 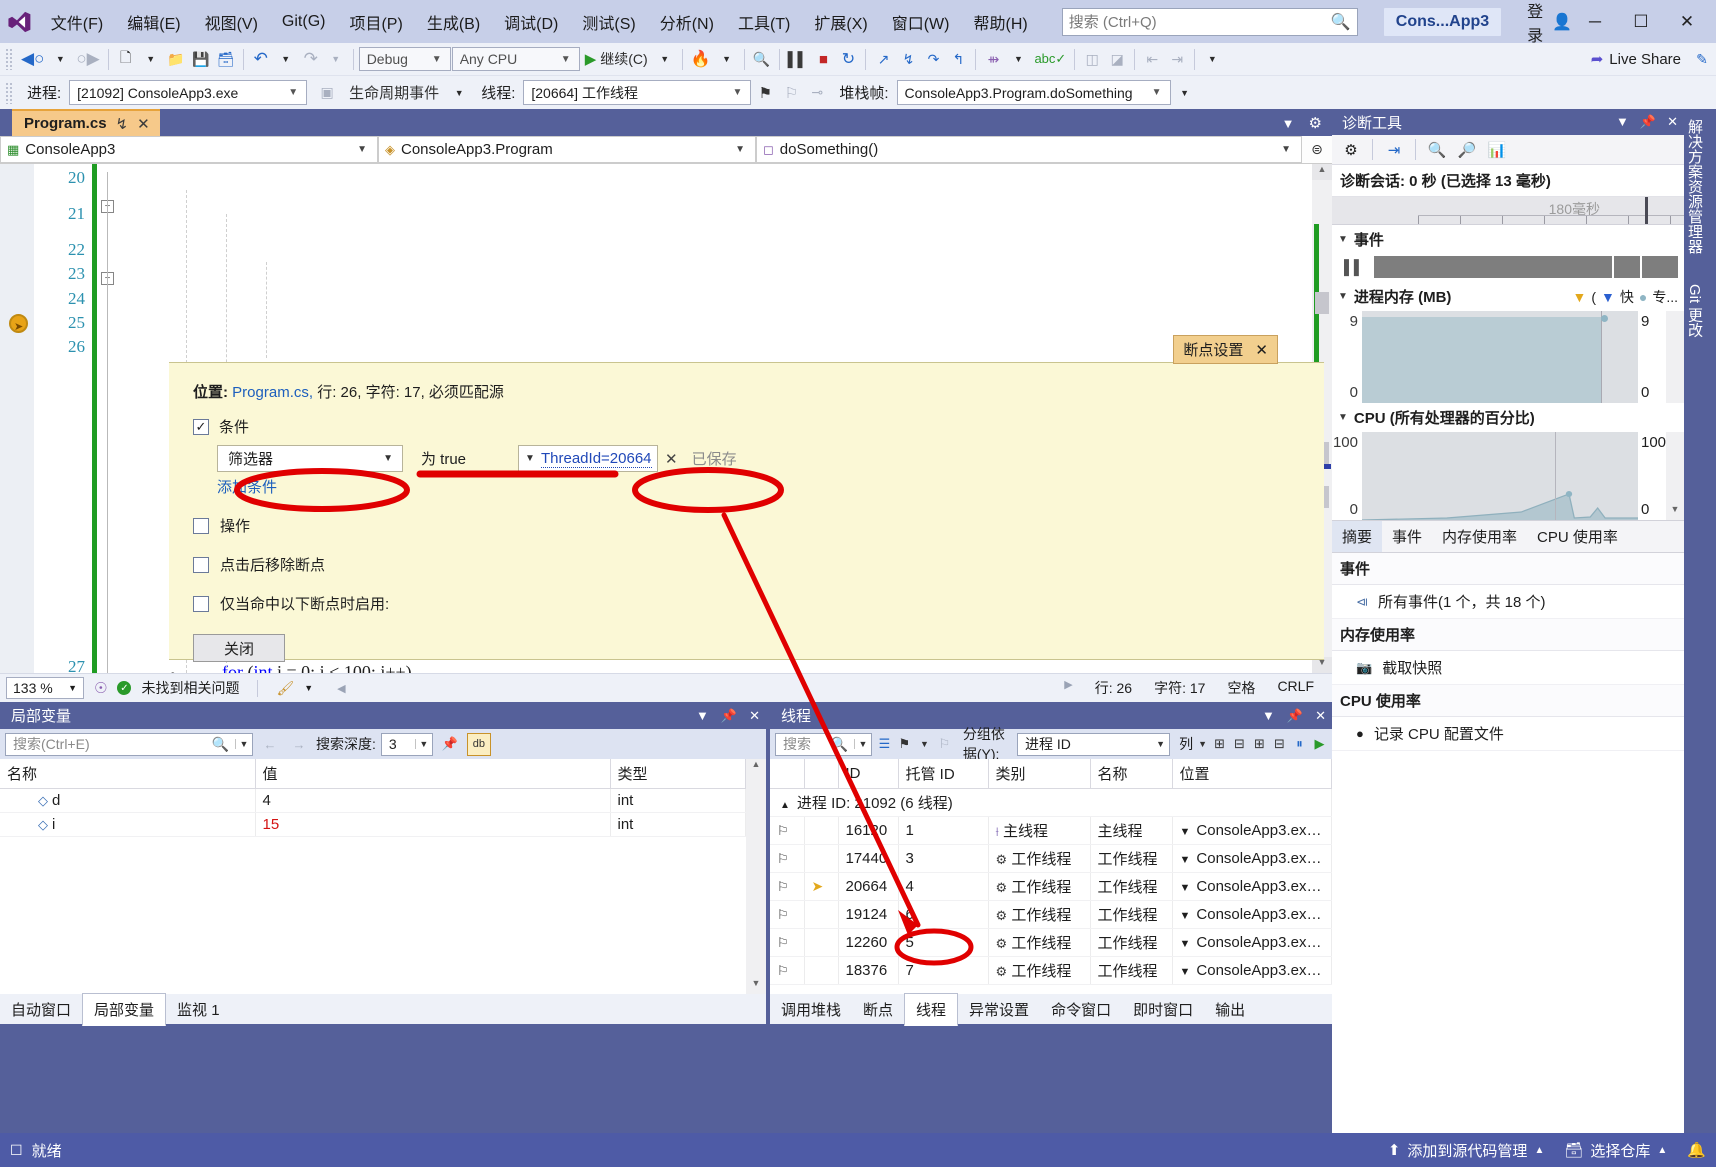 I want to click on navigate-back-icon: ◀○, so click(x=32, y=59).